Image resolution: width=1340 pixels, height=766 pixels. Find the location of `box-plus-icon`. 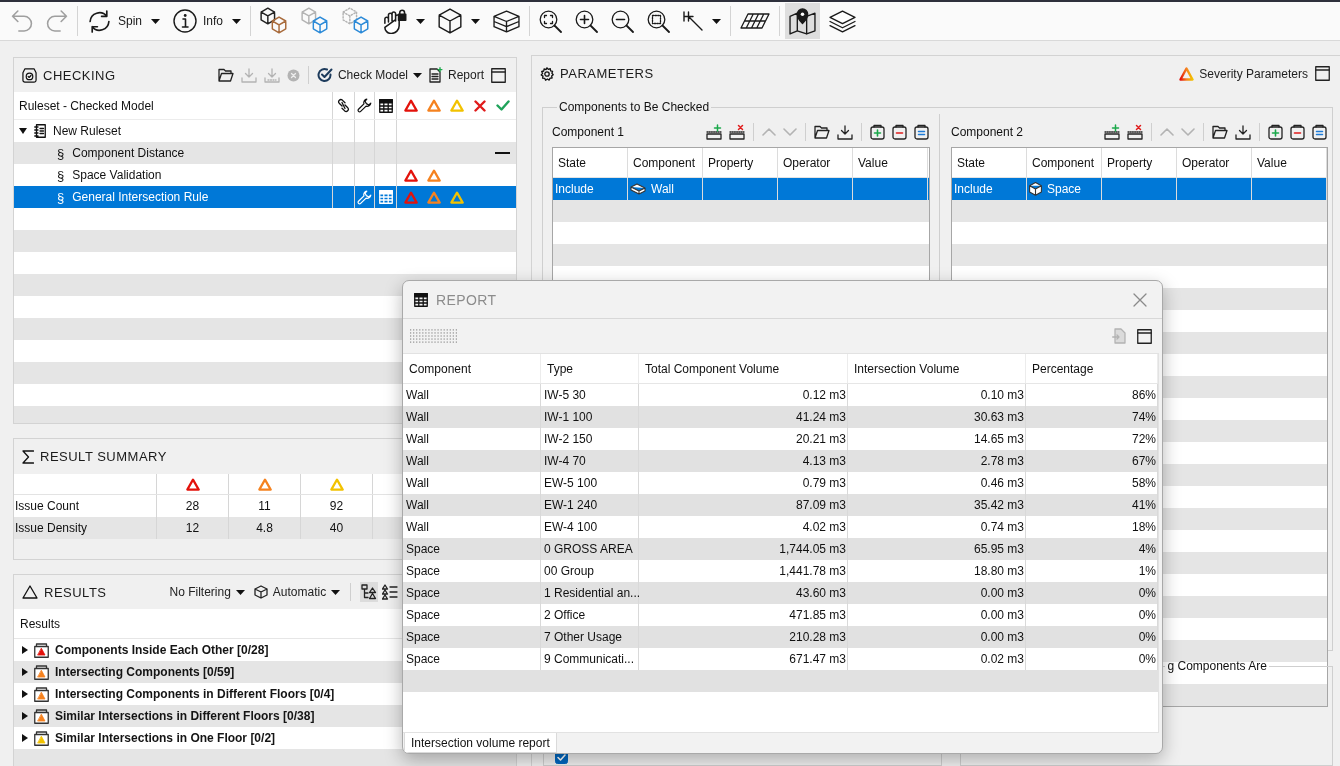

box-plus-icon is located at coordinates (877, 132).